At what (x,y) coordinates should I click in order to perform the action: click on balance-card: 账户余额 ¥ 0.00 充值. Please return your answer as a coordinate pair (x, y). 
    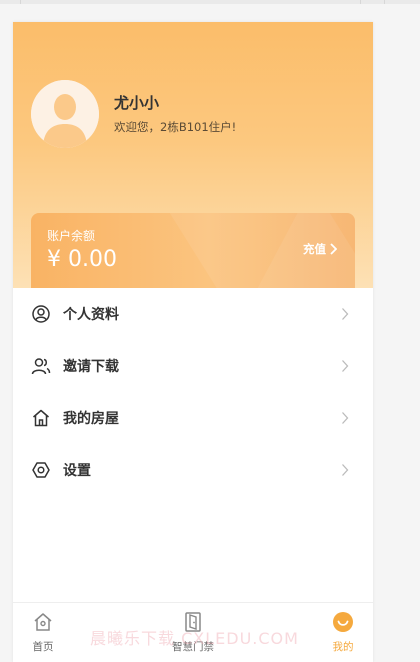
    Looking at the image, I should click on (193, 250).